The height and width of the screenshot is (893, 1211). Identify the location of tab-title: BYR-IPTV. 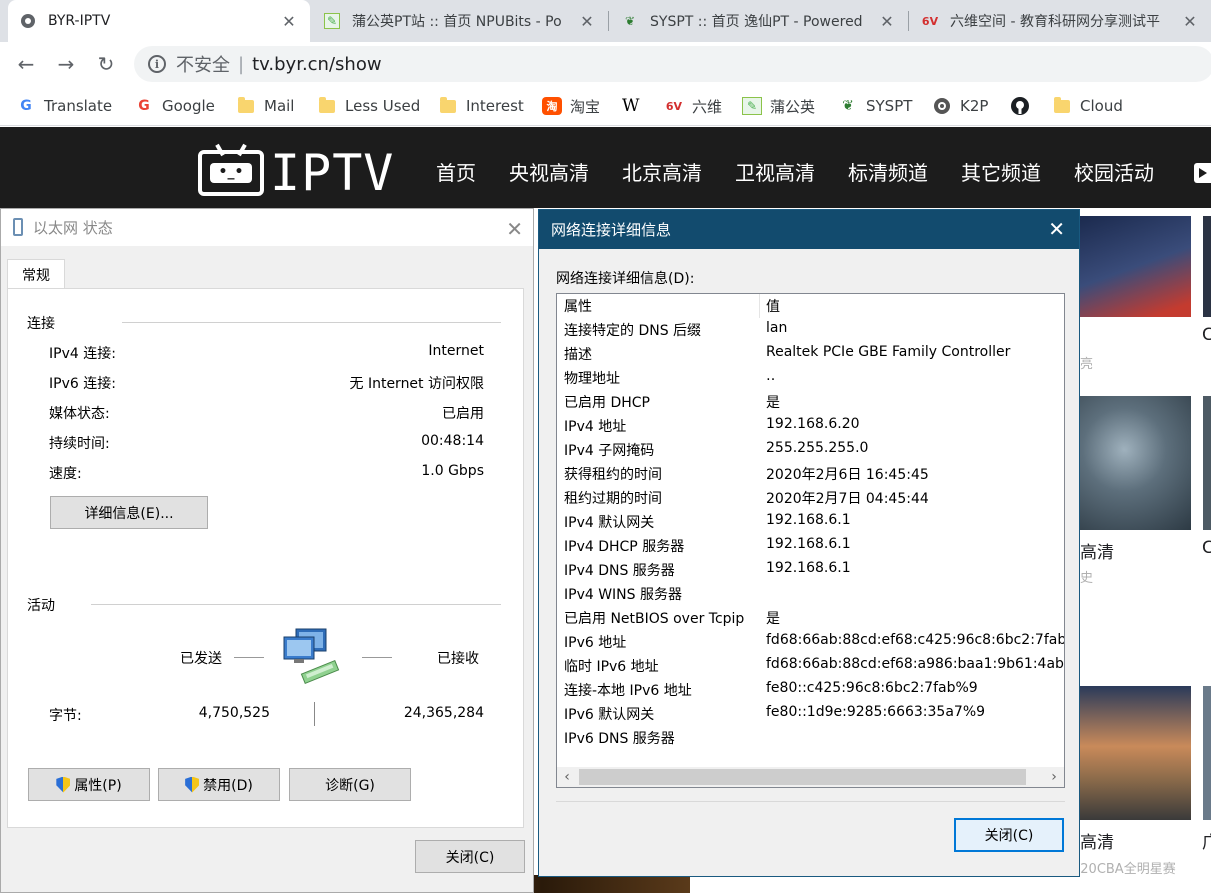
(79, 21).